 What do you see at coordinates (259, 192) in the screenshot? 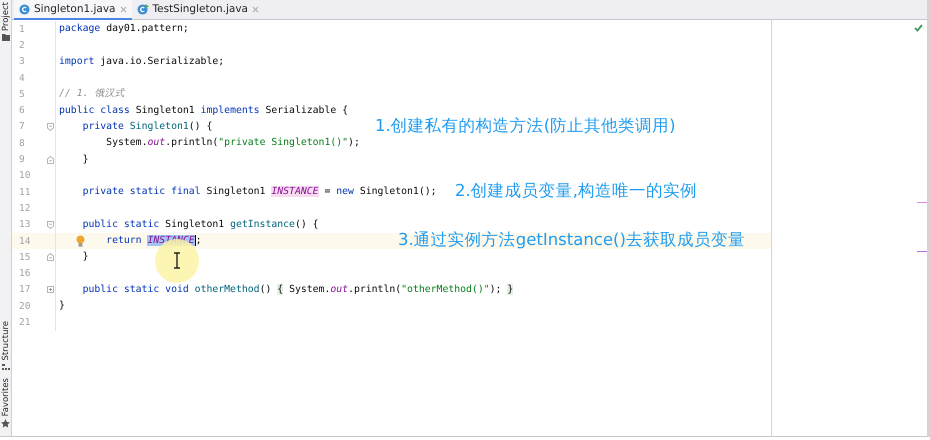
I see `code-line: private static final Singleton1 INSTANCE = new Singleton1();` at bounding box center [259, 192].